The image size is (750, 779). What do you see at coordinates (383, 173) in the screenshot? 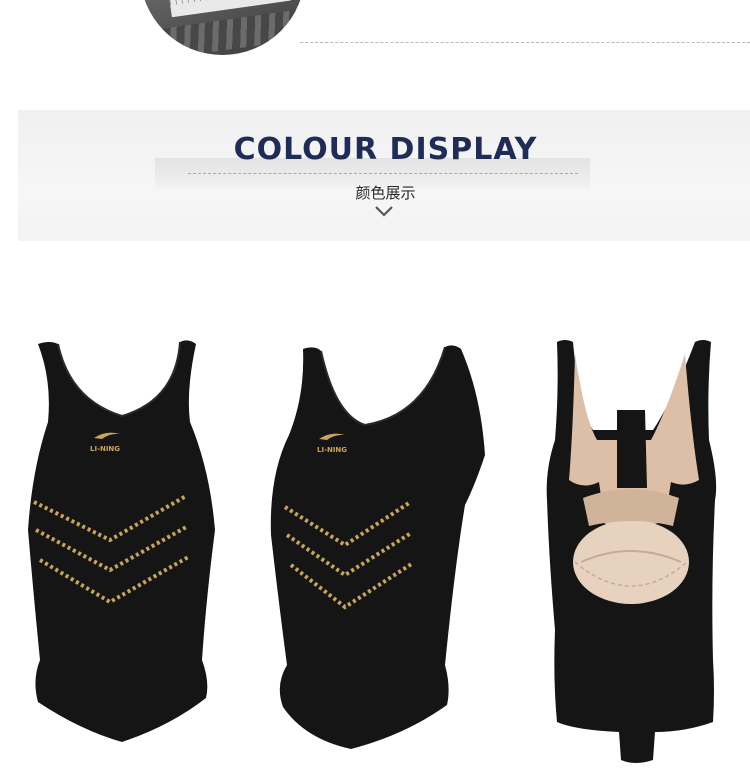
I see `heading-dashed-rule` at bounding box center [383, 173].